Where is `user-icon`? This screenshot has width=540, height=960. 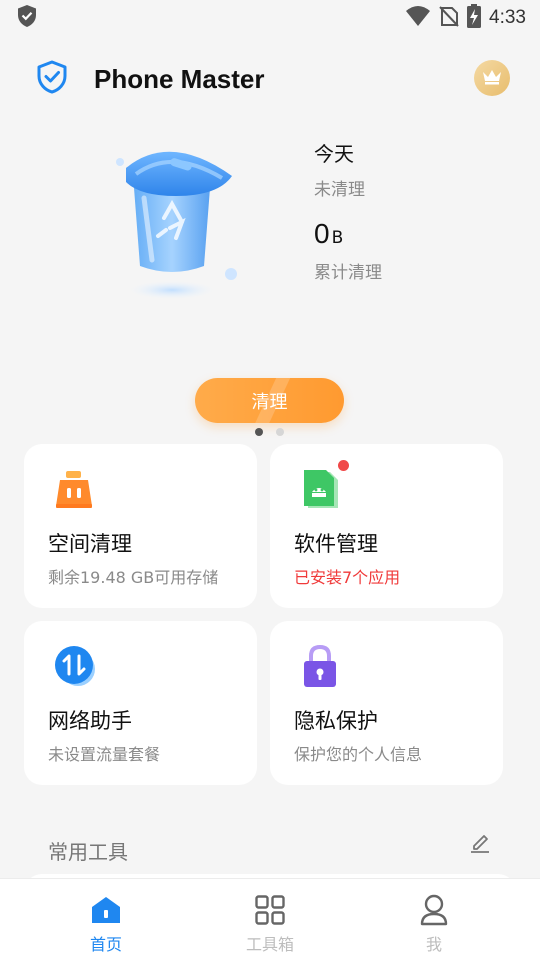
user-icon is located at coordinates (434, 910).